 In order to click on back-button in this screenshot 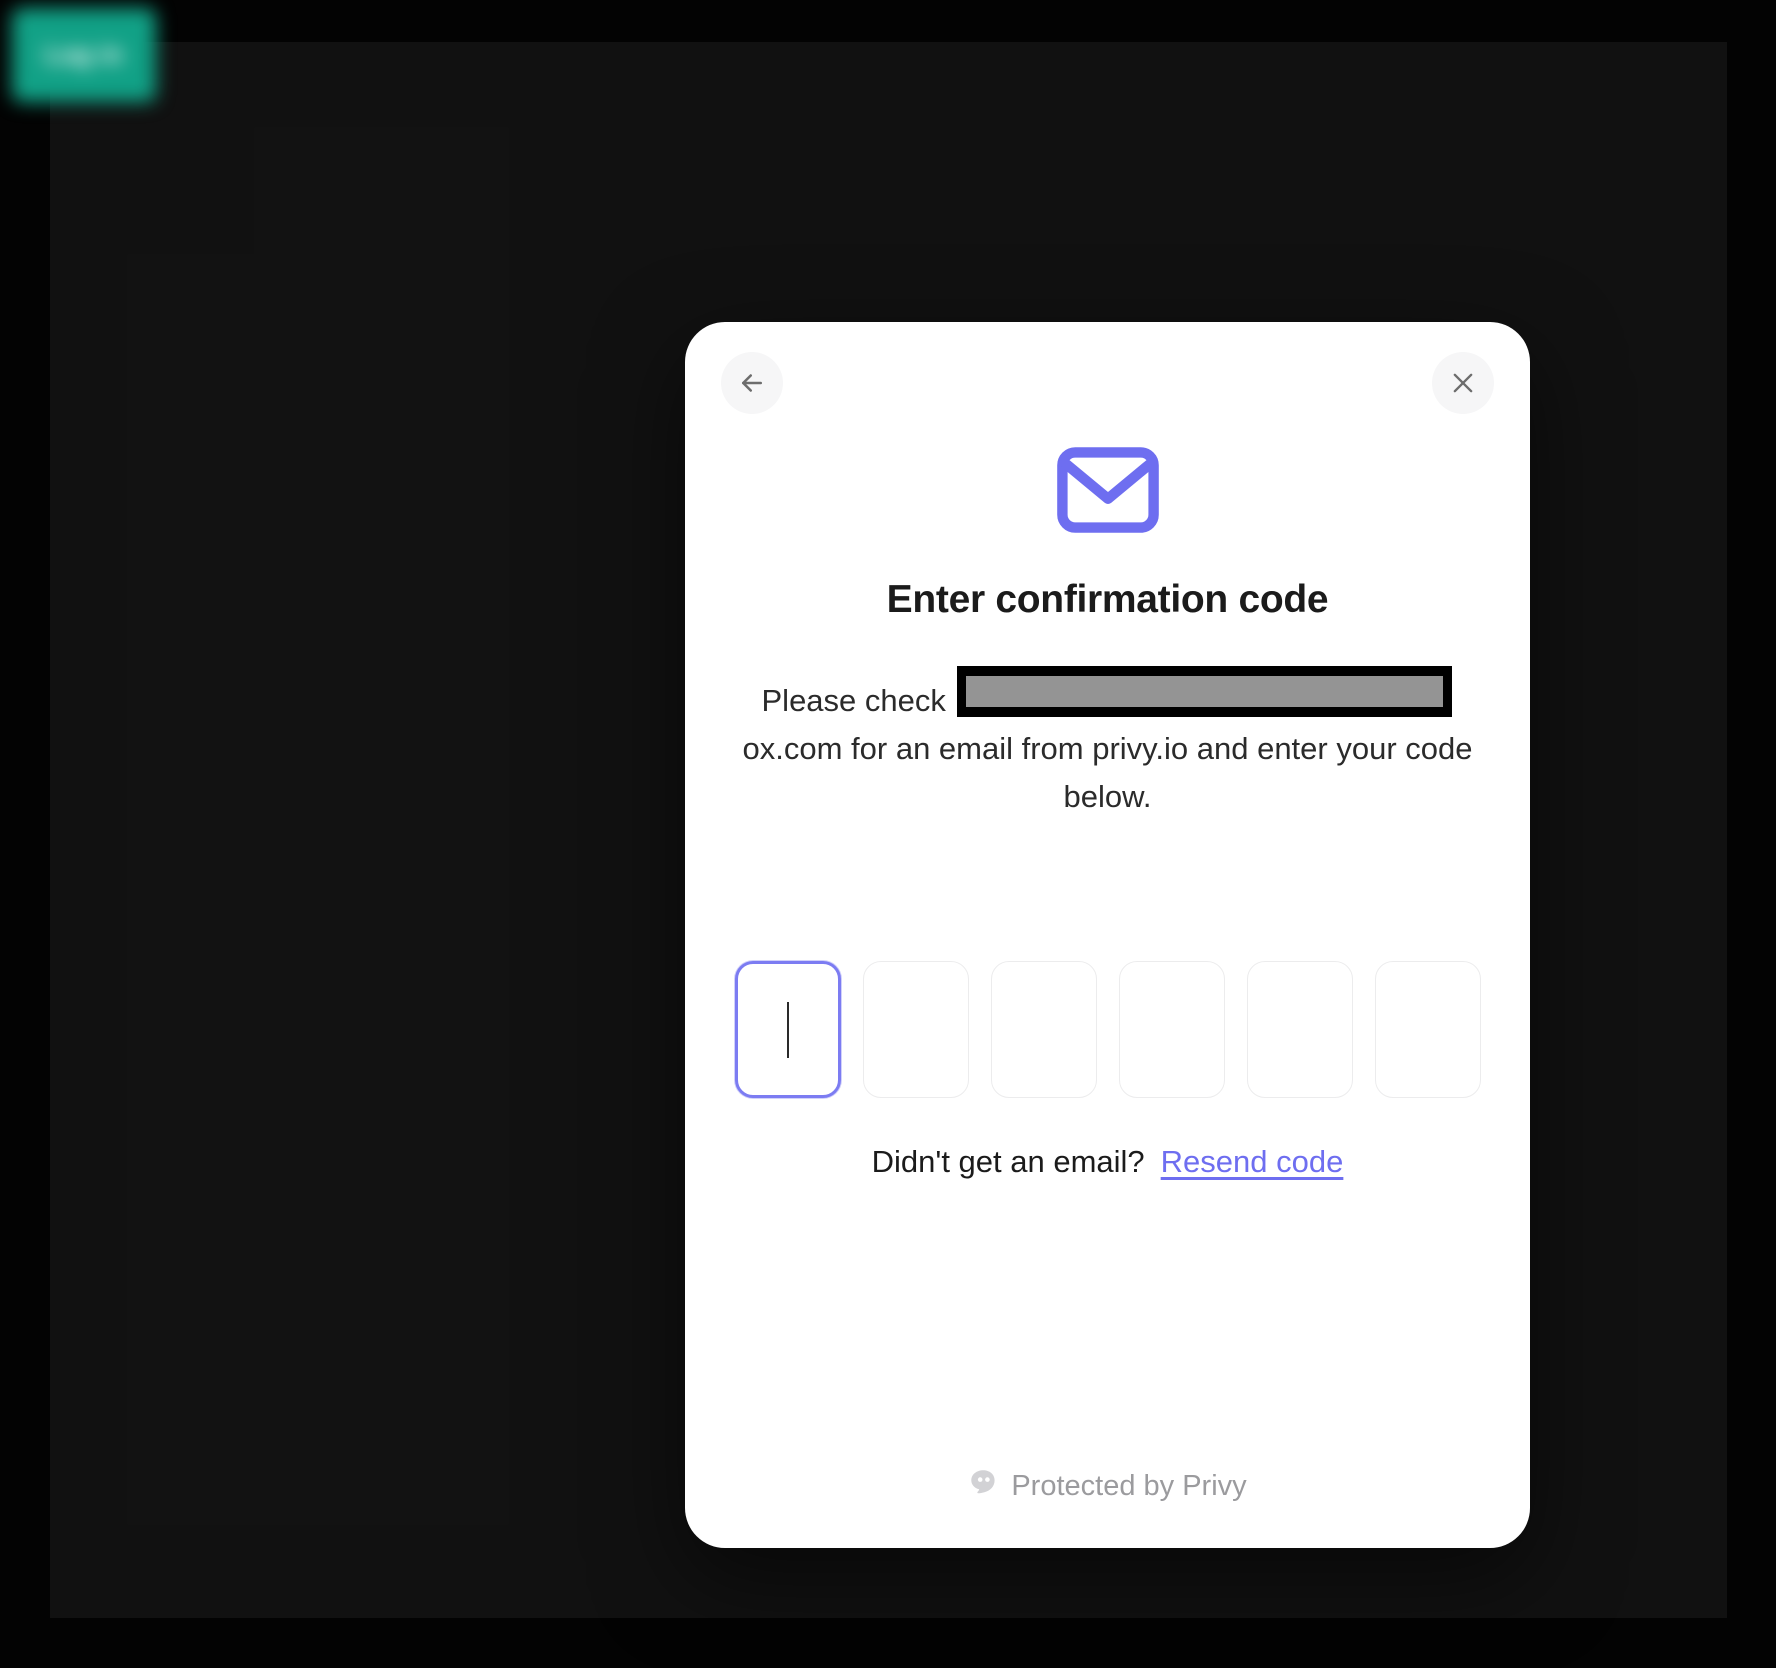, I will do `click(752, 383)`.